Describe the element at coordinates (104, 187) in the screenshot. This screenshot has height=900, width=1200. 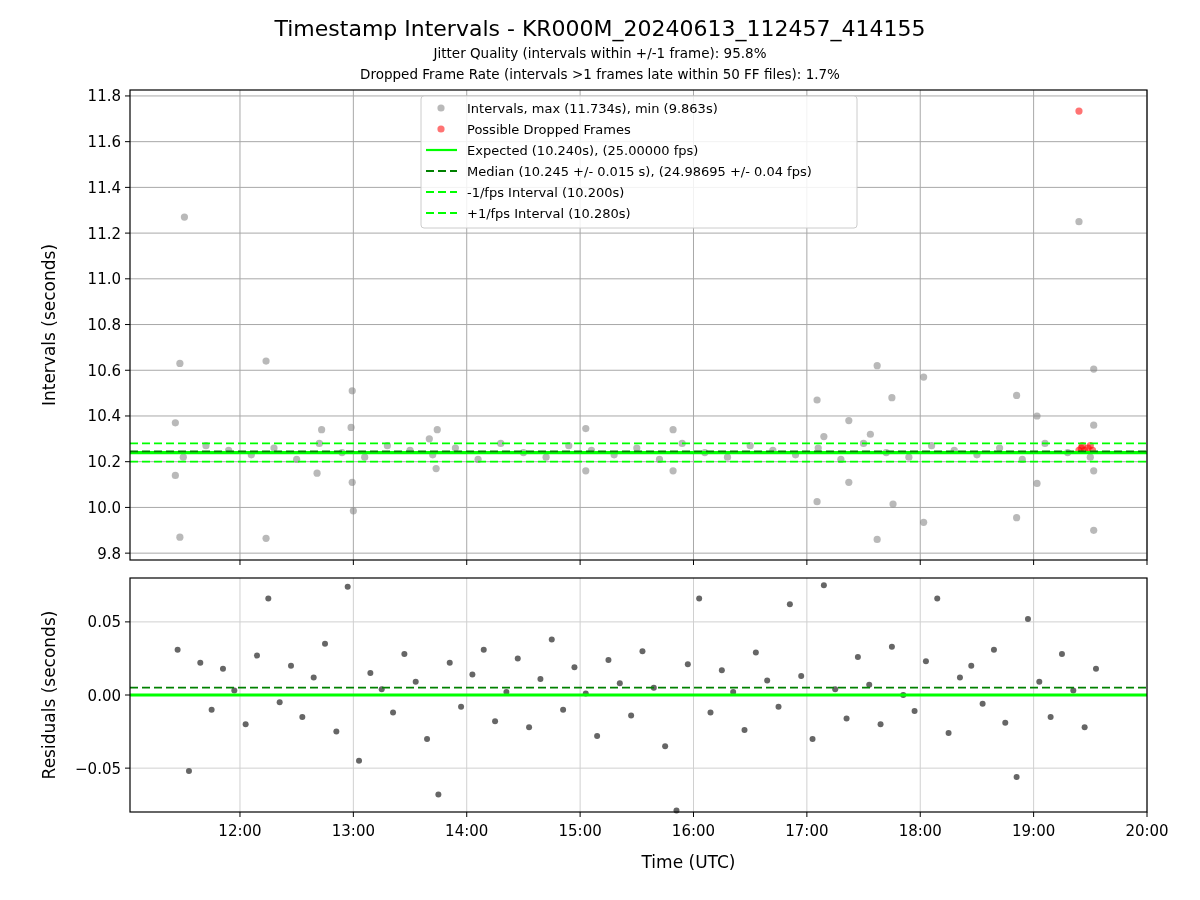
I see `y-tick-label: 11.4` at that location.